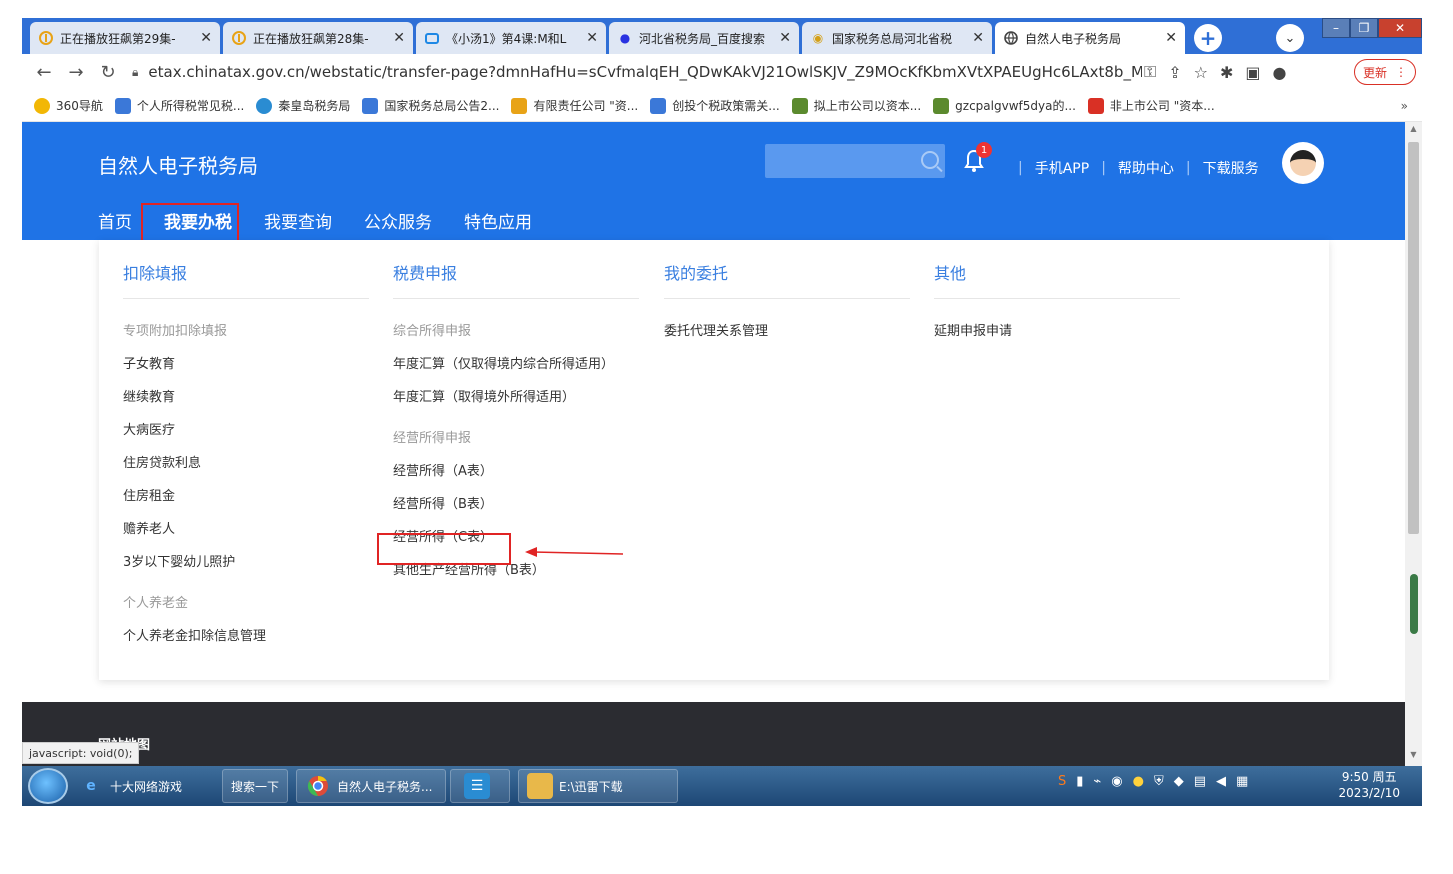  Describe the element at coordinates (1242, 781) in the screenshot. I see `network-icon: ▦` at that location.